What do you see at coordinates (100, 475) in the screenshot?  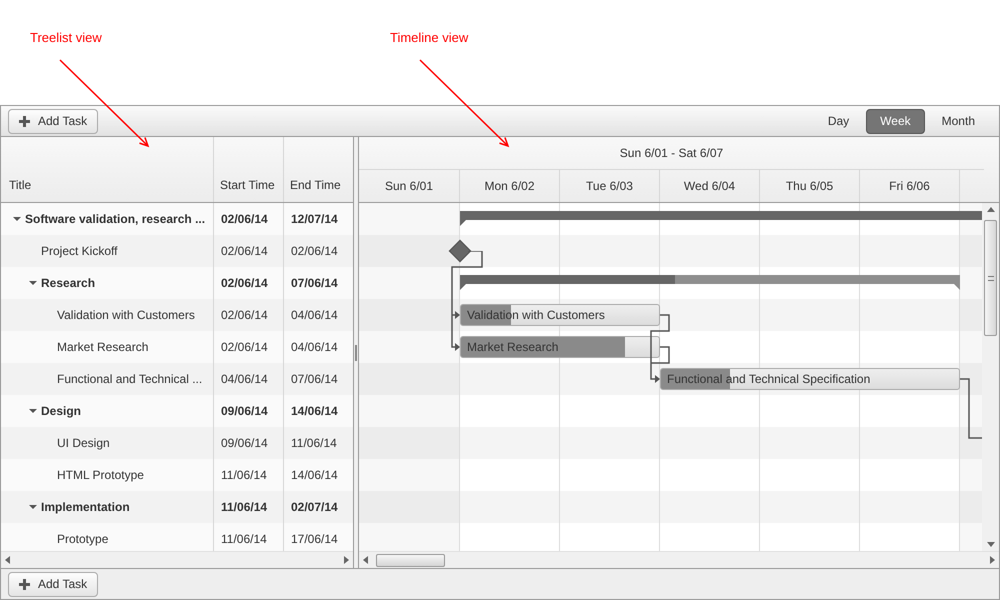 I see `task-title: HTML Prototype` at bounding box center [100, 475].